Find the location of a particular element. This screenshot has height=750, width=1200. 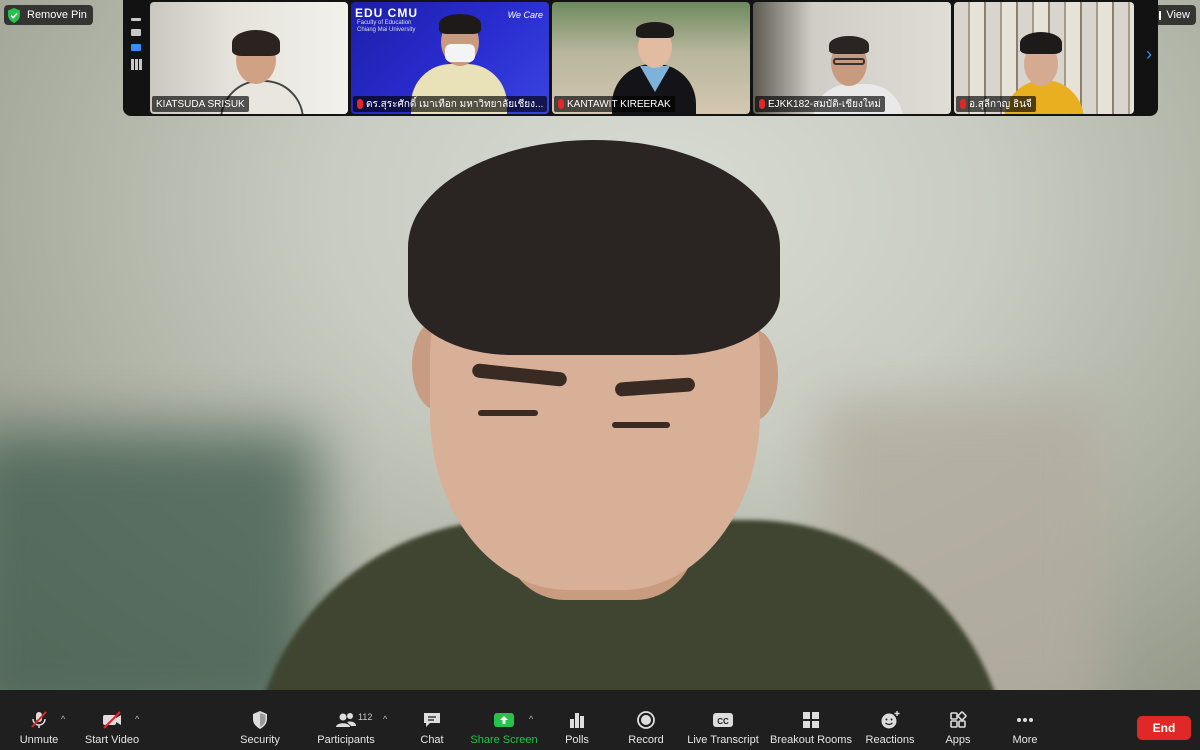

polls-button: Polls is located at coordinates (577, 720).